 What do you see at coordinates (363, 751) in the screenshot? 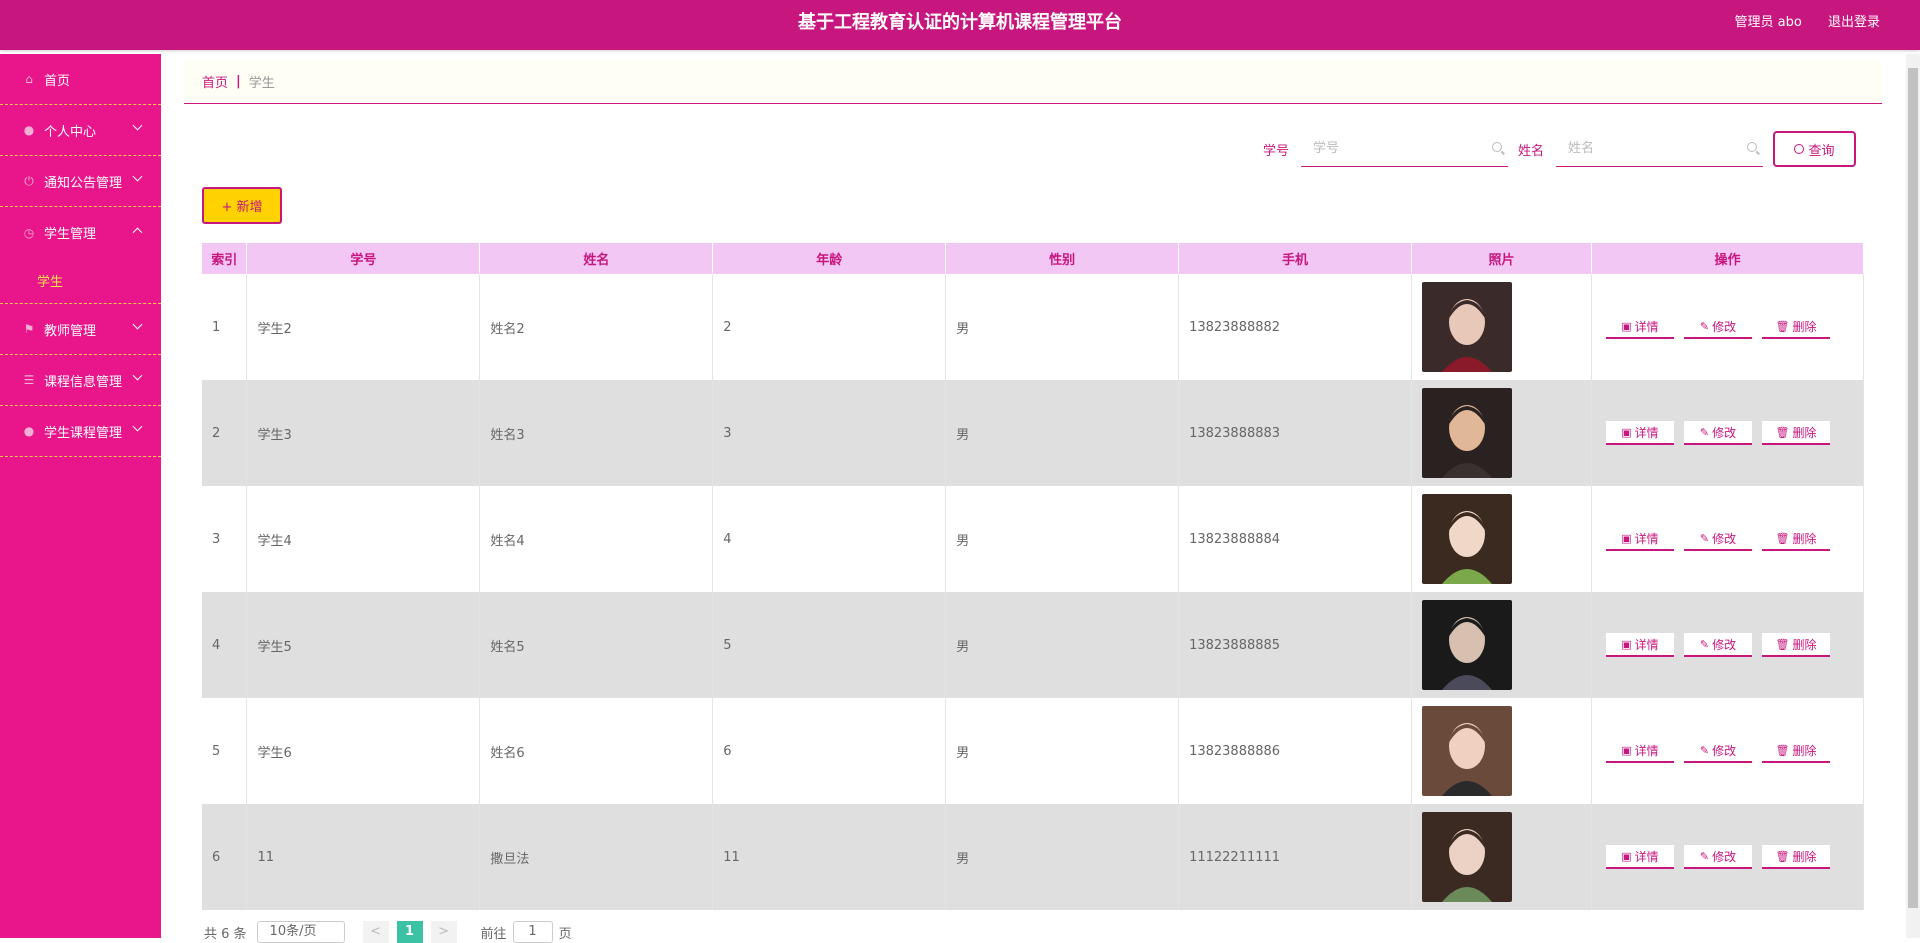
I see `cell-xuehao: 学生6` at bounding box center [363, 751].